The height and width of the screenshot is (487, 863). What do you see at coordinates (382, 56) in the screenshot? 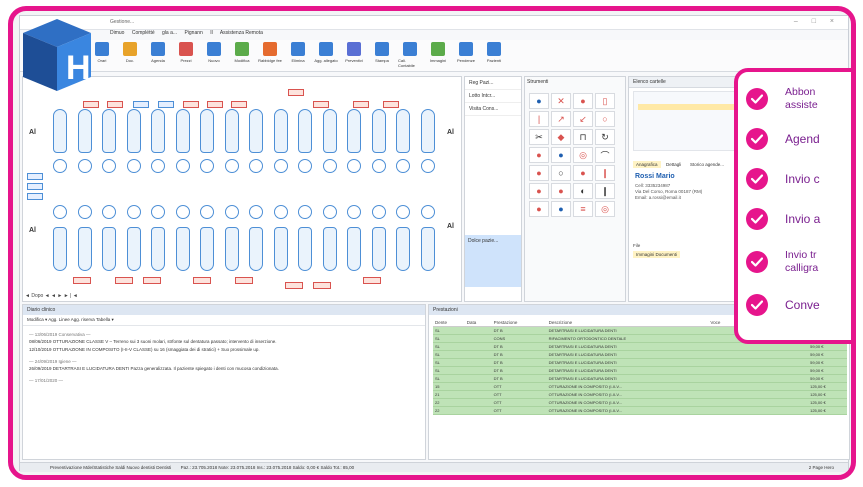
I see `toolbar-button: Stampa` at bounding box center [382, 56].